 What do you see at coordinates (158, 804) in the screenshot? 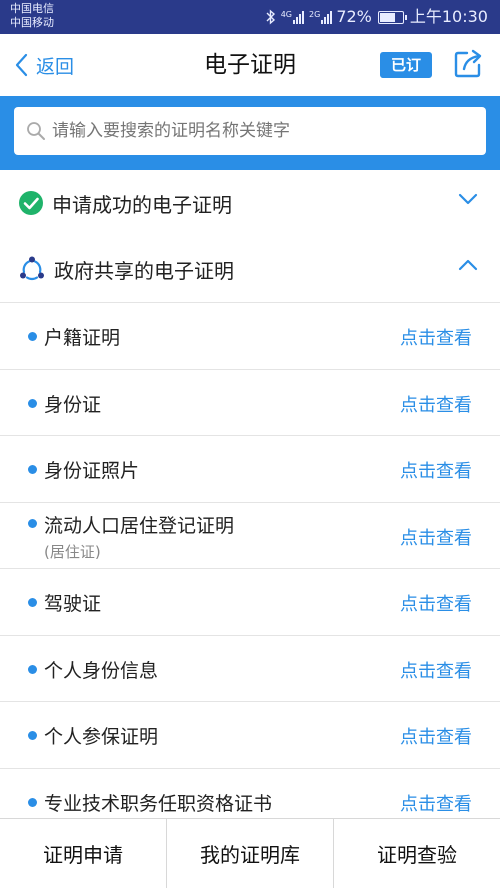
I see `item-name: 专业技术职务任职资格证书` at bounding box center [158, 804].